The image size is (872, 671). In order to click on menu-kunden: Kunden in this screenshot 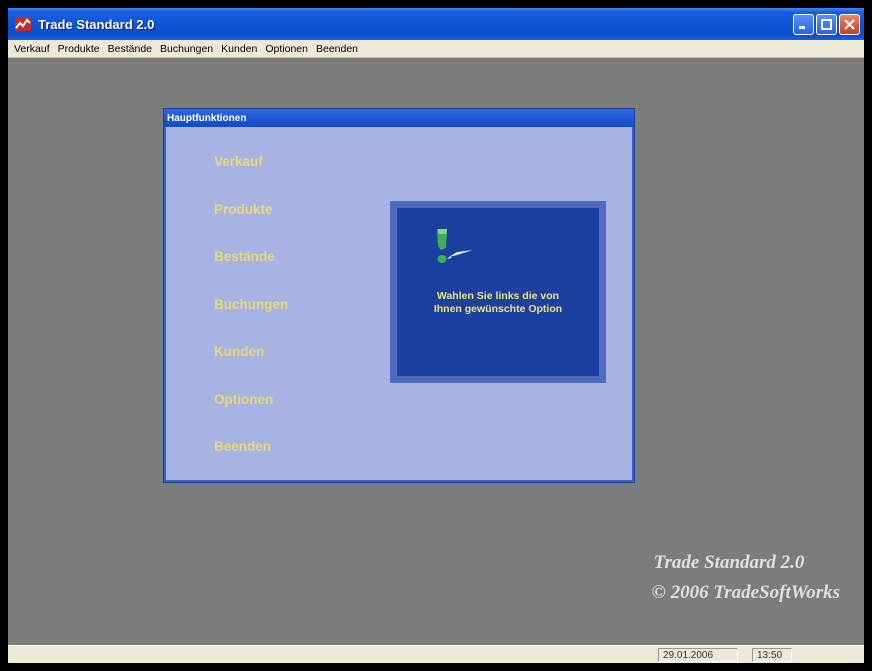, I will do `click(239, 49)`.